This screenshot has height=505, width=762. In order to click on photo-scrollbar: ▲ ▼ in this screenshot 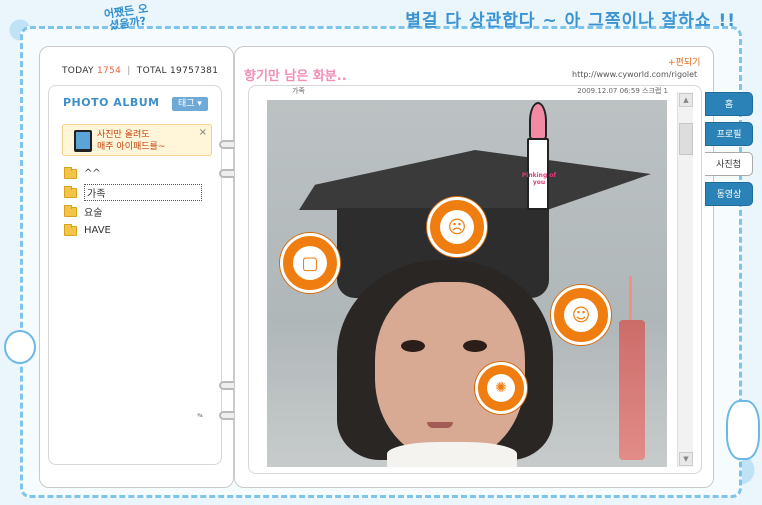, I will do `click(685, 279)`.